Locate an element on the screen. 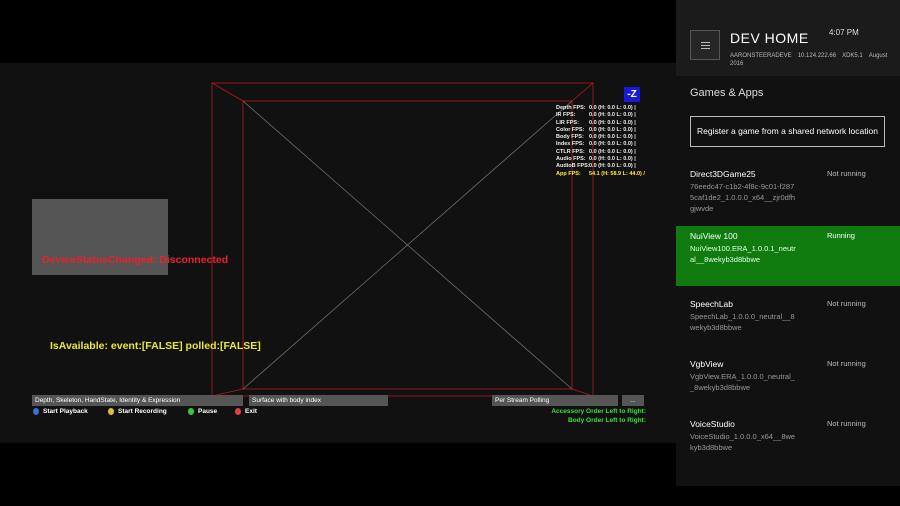  accessory-order-text: Accessory Order Left to Right: is located at coordinates (598, 411).